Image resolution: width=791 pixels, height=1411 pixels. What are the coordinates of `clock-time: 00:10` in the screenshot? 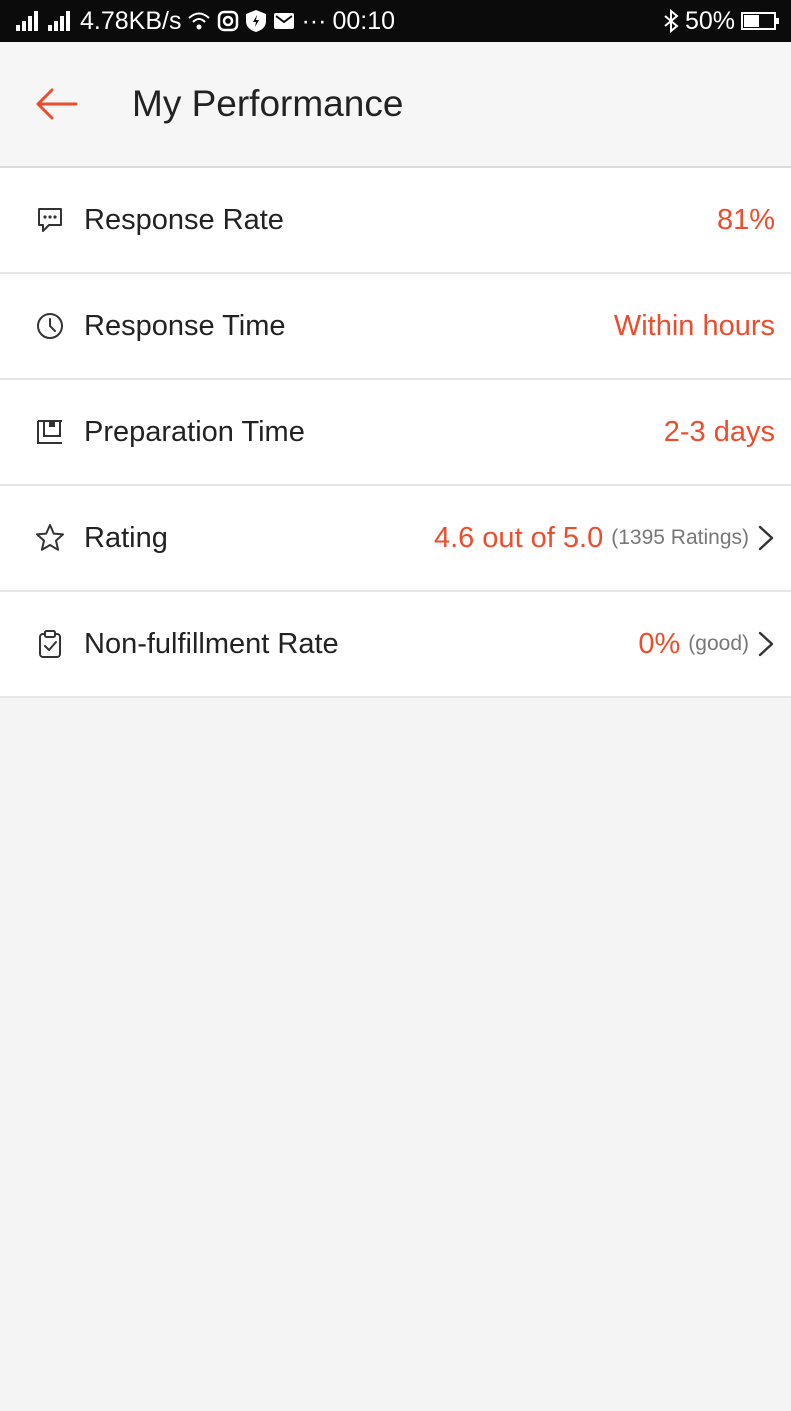 It's located at (363, 20).